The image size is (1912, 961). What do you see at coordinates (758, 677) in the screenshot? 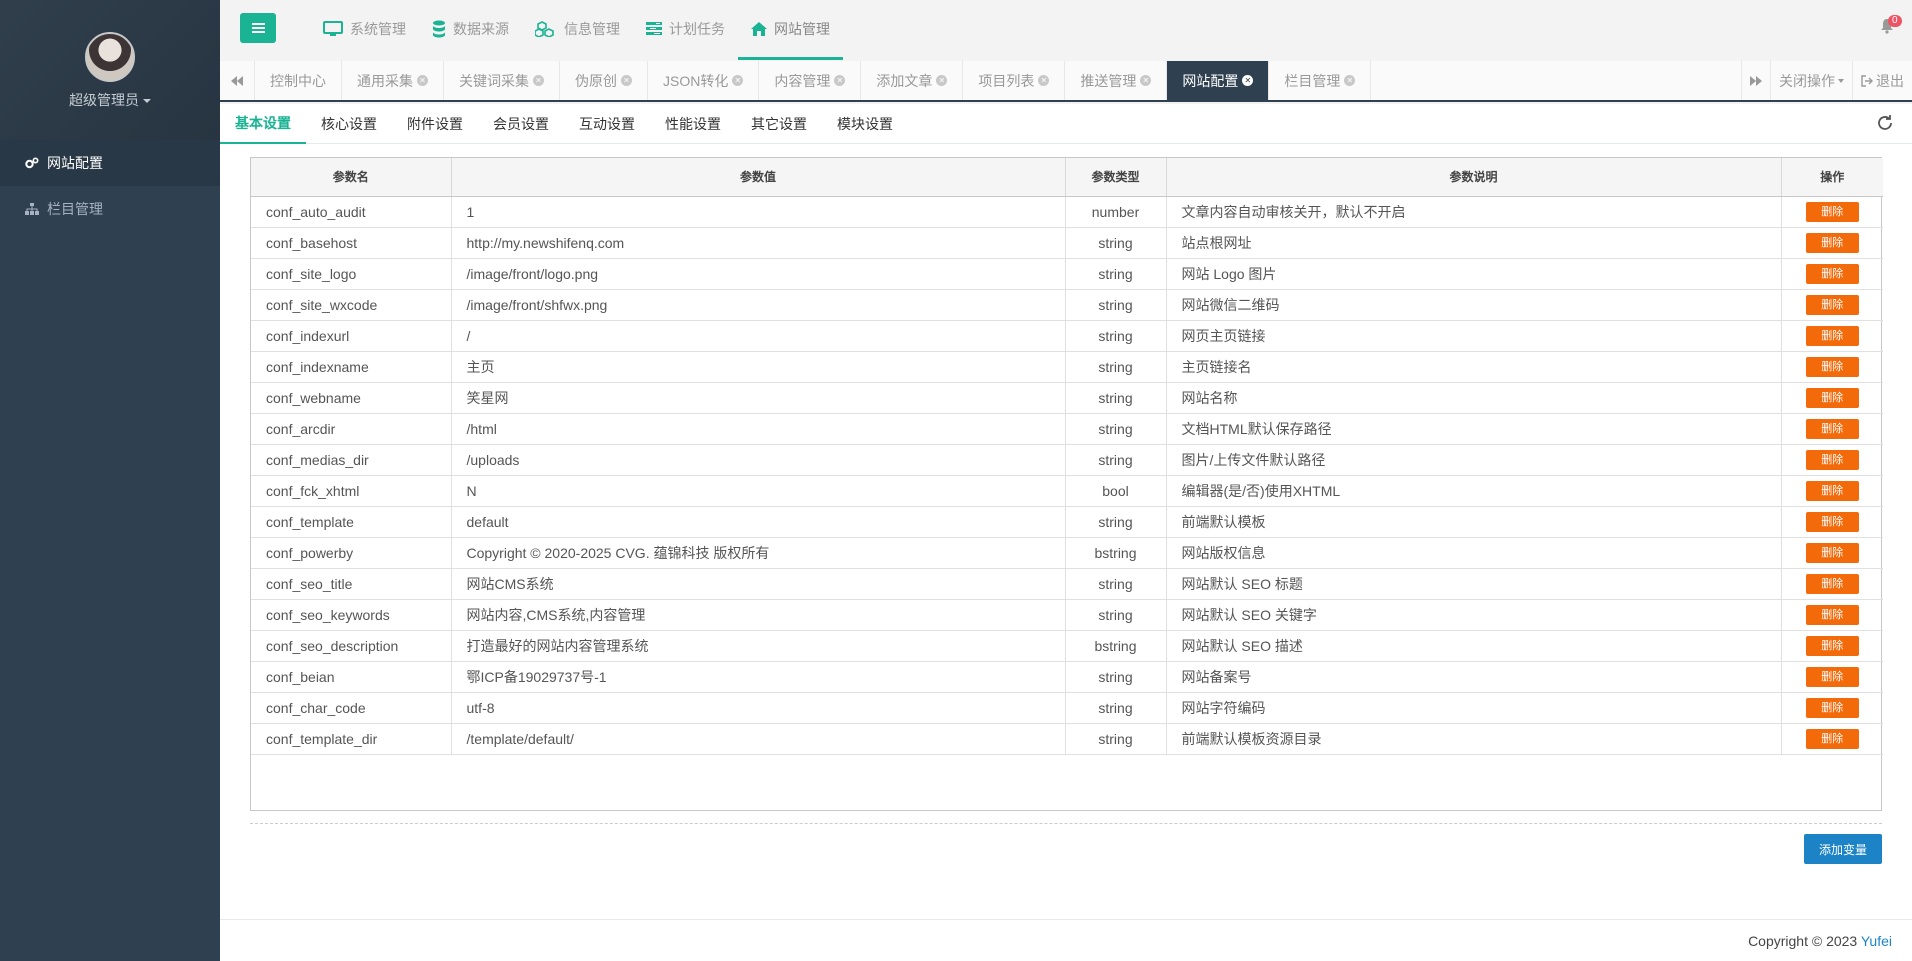
I see `cell-param-value: 鄂ICP备19029737号-1` at bounding box center [758, 677].